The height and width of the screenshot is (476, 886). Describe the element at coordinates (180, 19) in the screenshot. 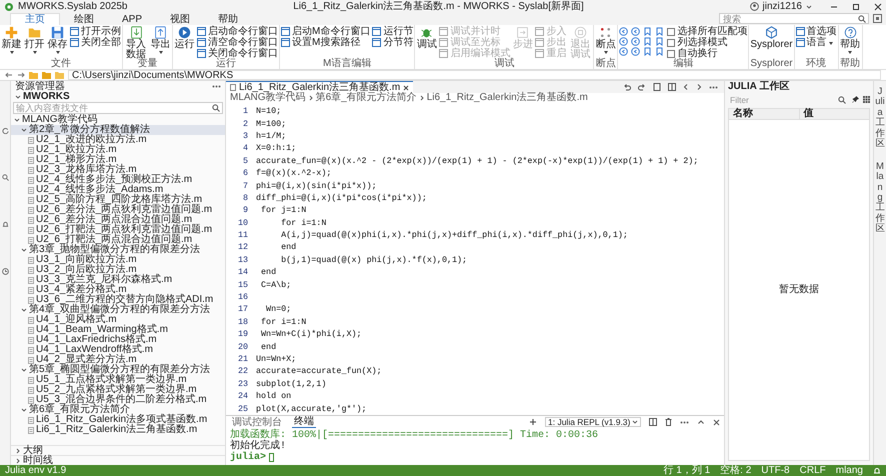

I see `menu-tab: 视图` at that location.